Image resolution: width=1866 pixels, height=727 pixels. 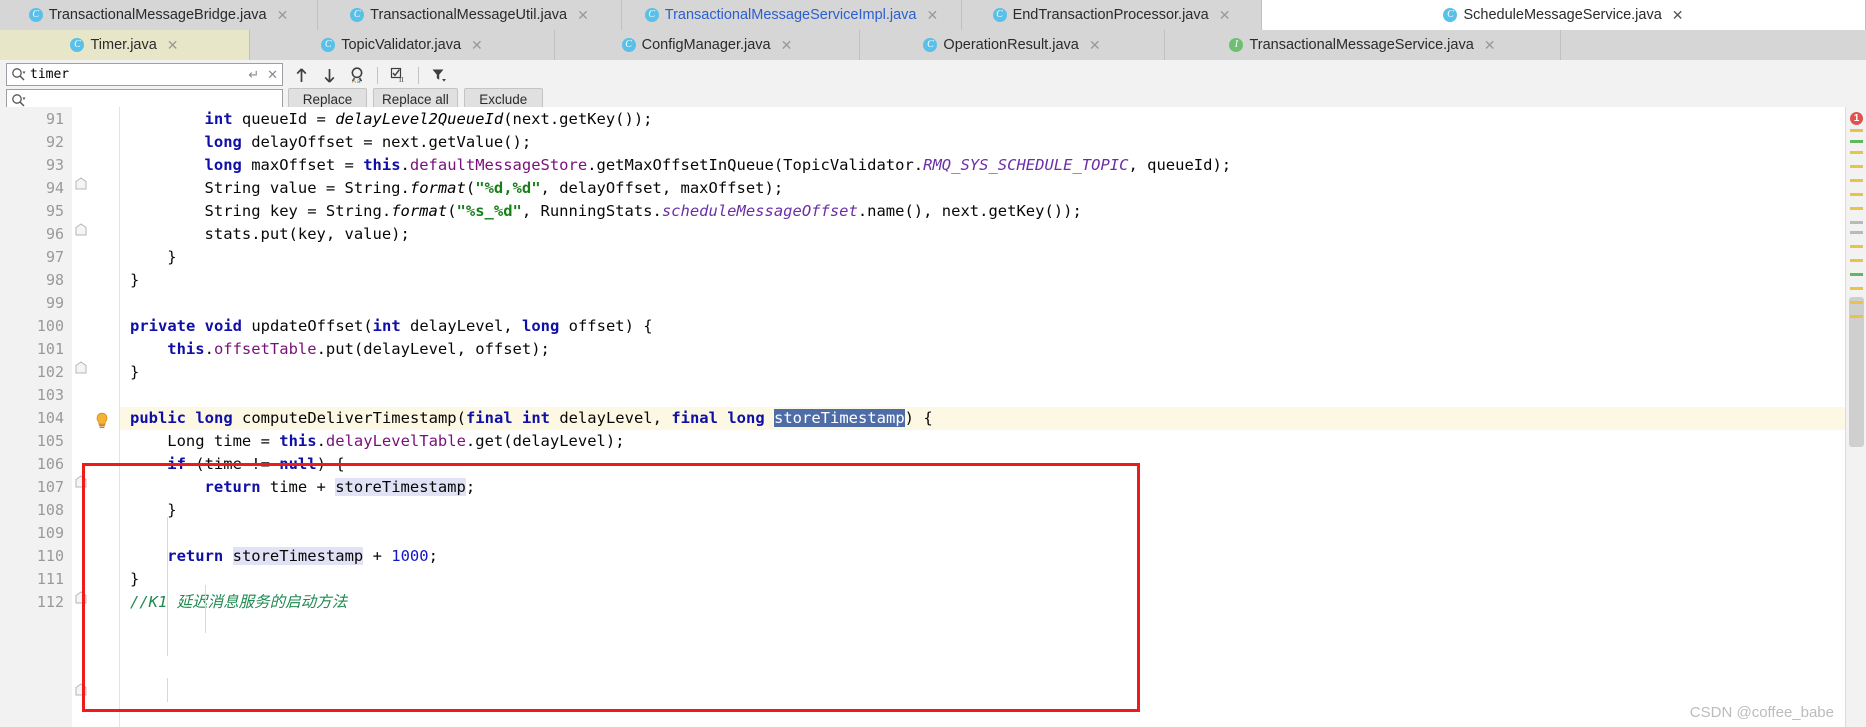 What do you see at coordinates (1112, 15) in the screenshot?
I see `editor-tab-endtransactionprocessor-java: C EndTransactionProcessor.java ✕` at bounding box center [1112, 15].